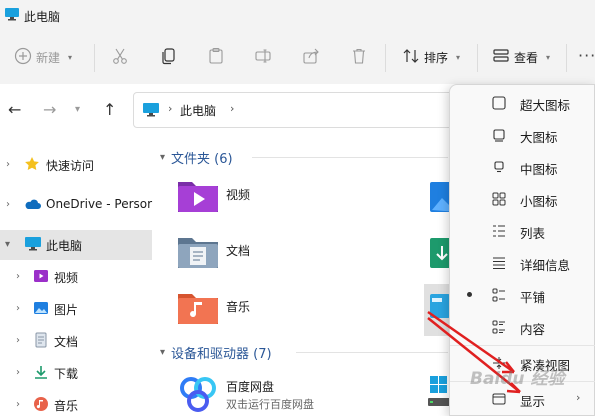 This screenshot has width=595, height=416. Describe the element at coordinates (293, 110) in the screenshot. I see `address-bar: › 此电脑 ›` at that location.